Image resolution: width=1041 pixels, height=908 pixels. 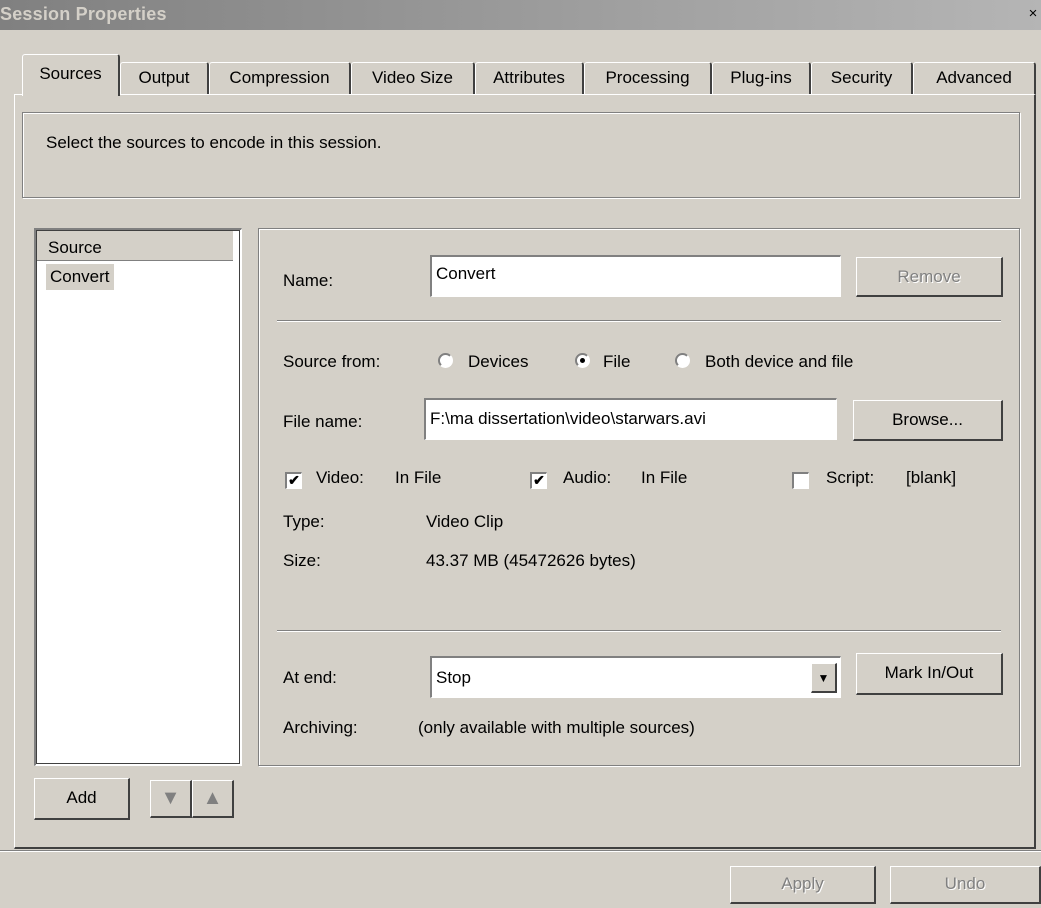 What do you see at coordinates (82, 799) in the screenshot?
I see `add-button: Add` at bounding box center [82, 799].